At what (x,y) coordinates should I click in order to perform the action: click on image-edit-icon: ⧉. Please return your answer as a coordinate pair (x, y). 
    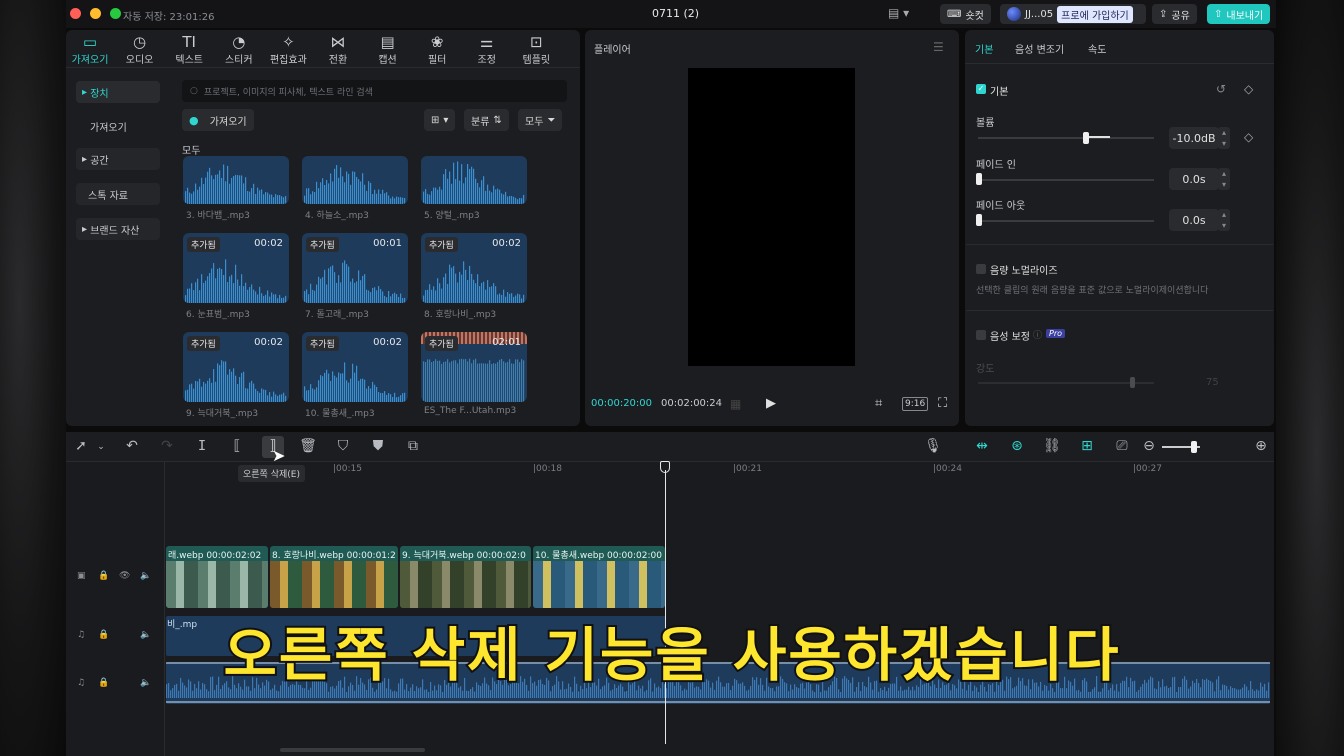
    Looking at the image, I should click on (413, 446).